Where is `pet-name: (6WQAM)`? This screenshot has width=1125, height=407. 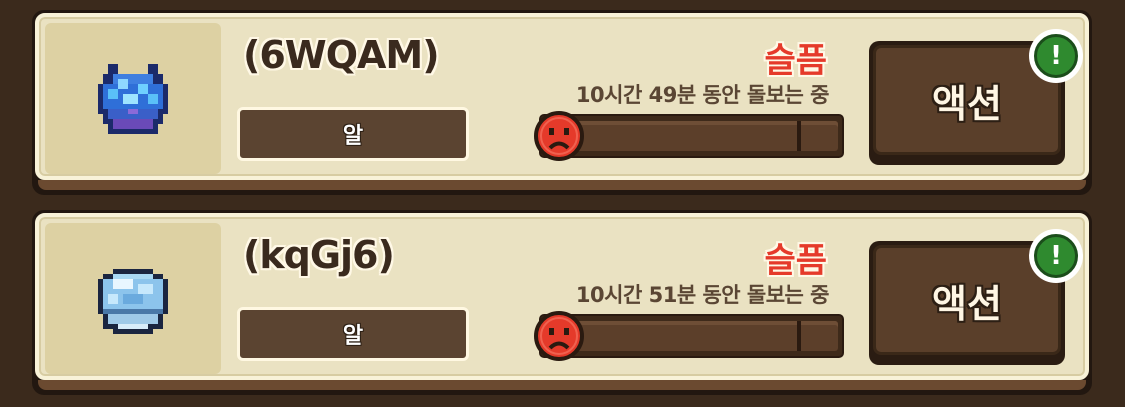
pet-name: (6WQAM) is located at coordinates (341, 55).